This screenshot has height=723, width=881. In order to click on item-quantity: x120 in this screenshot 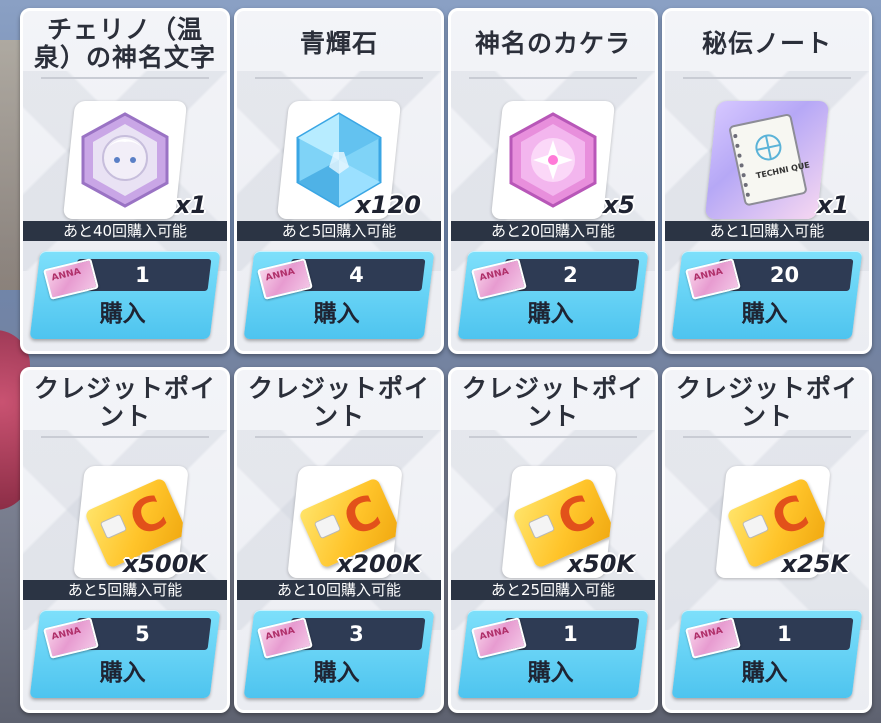, I will do `click(388, 205)`.